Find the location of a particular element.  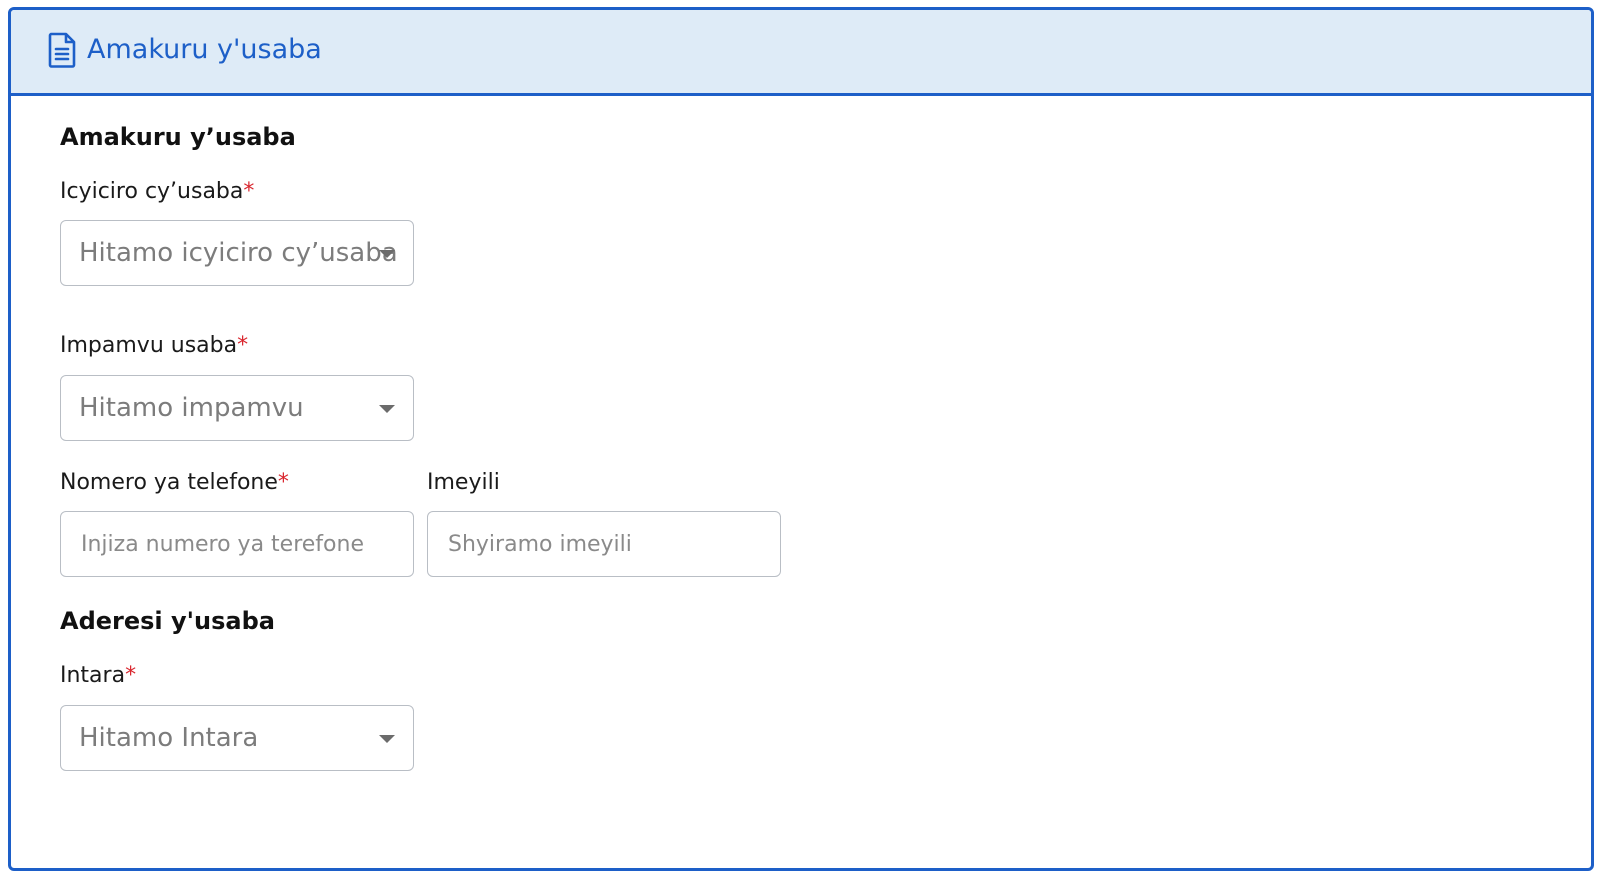

phone-input-box is located at coordinates (237, 544).